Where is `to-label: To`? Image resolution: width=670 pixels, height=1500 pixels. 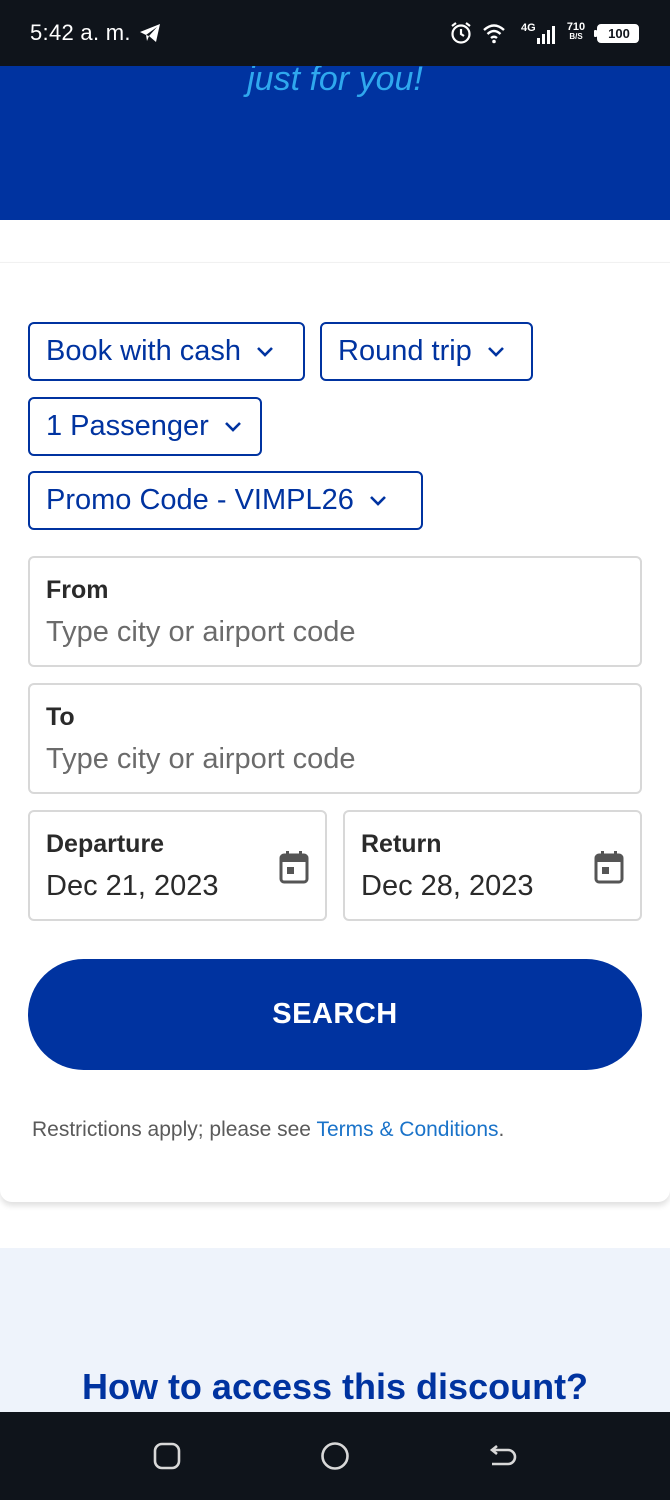
to-label: To is located at coordinates (60, 717).